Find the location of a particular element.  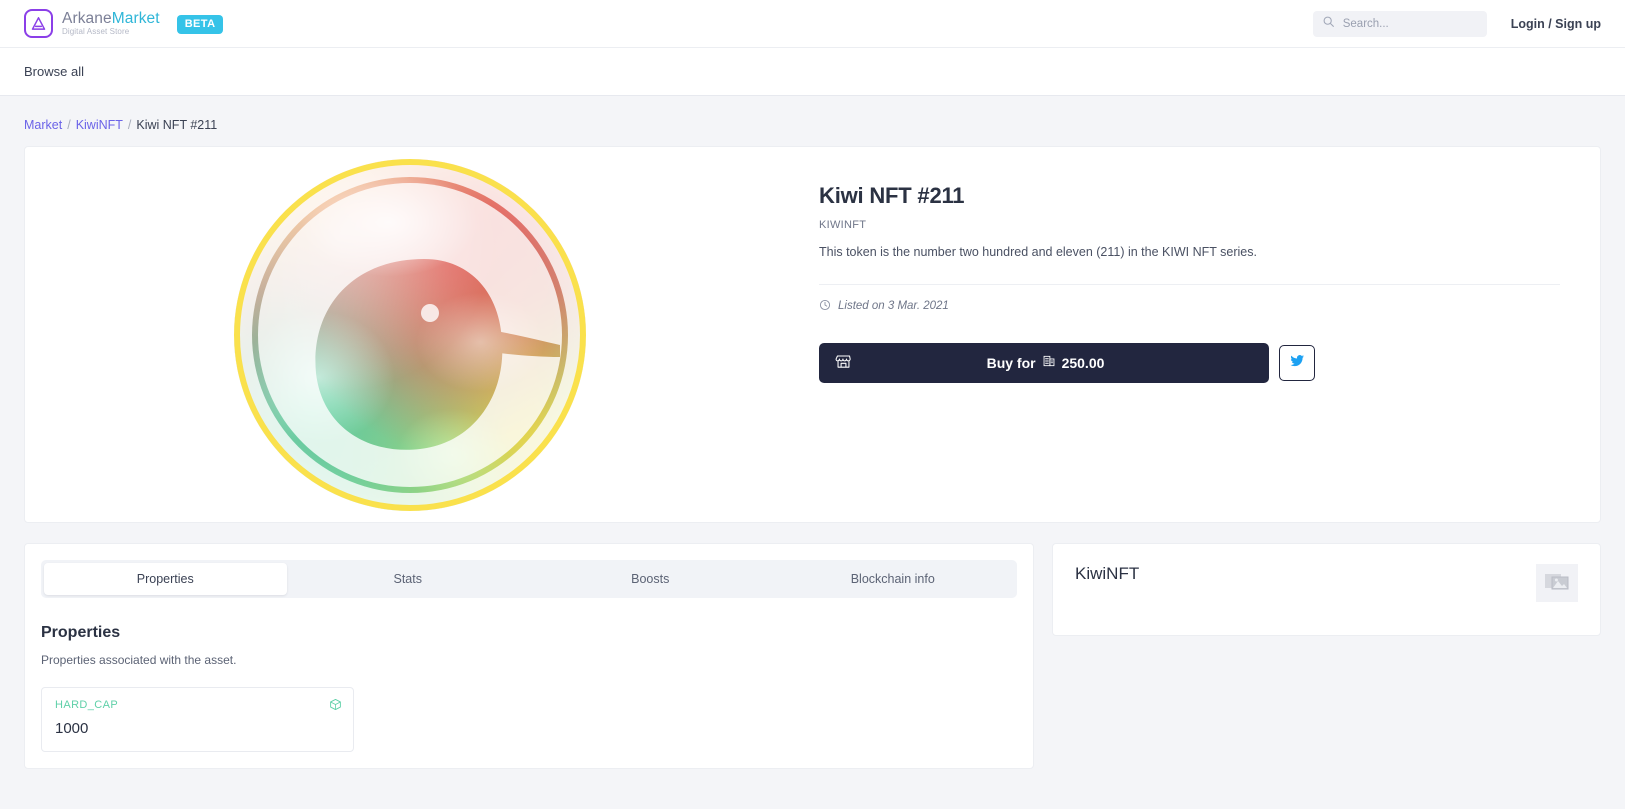

buy-price: 250.00 is located at coordinates (1083, 362).